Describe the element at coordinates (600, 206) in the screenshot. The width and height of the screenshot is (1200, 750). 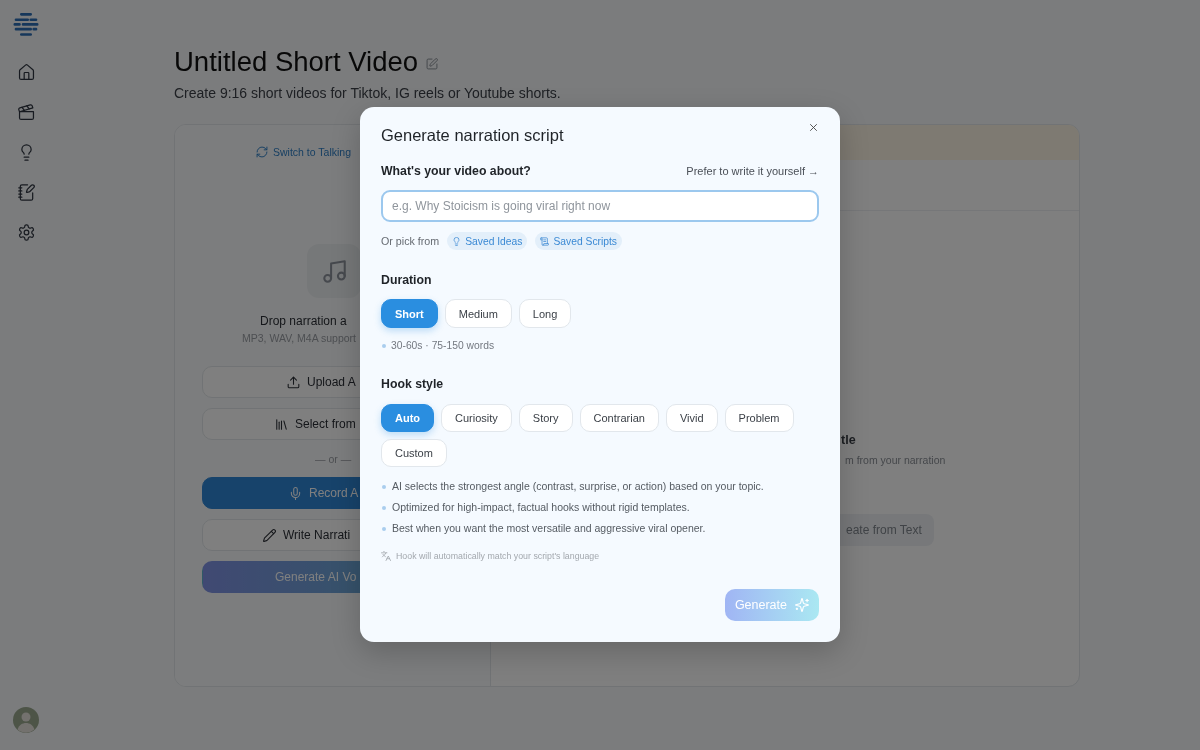
I see `topic-input: e.g. Why Stoicism is going viral right now` at that location.